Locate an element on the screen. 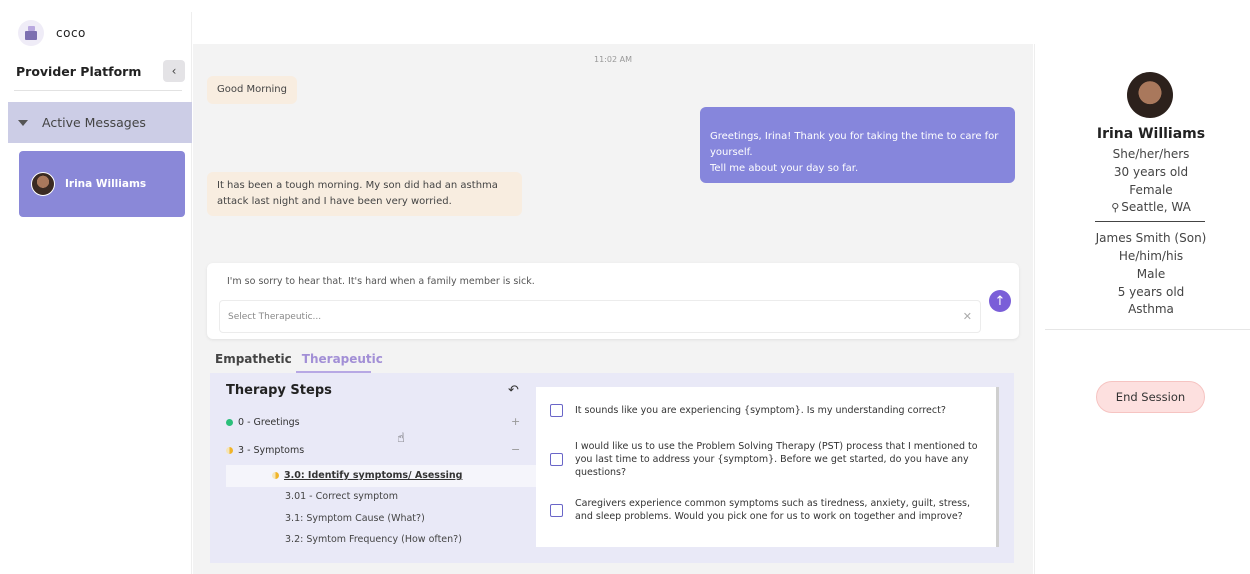 The image size is (1250, 574). step-symptoms: 3 - Symptoms is located at coordinates (265, 450).